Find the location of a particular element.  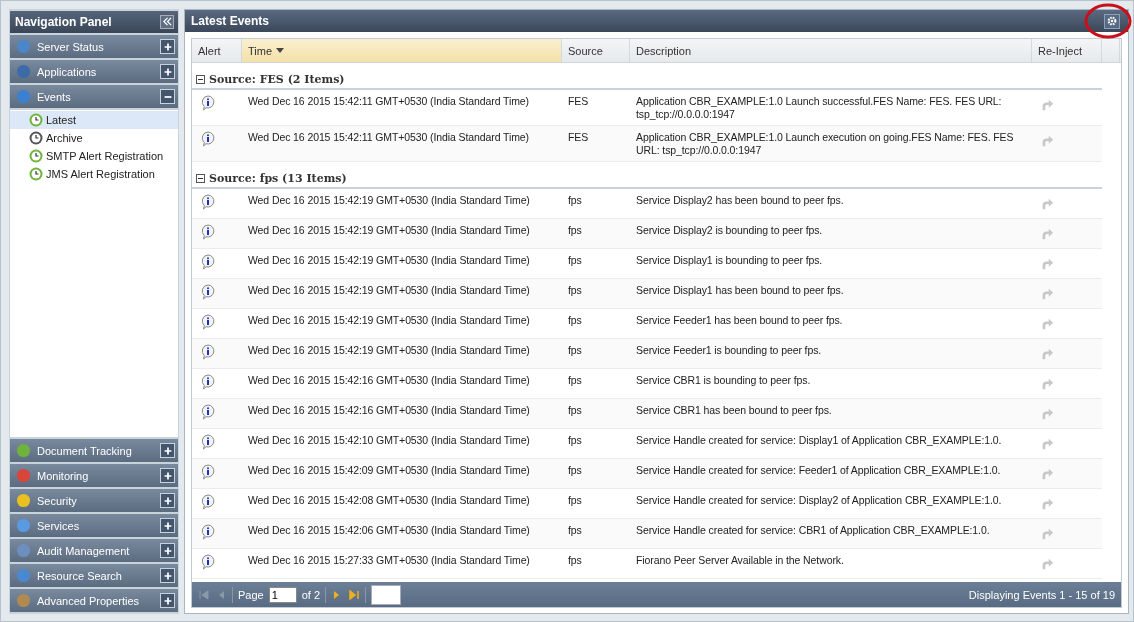

collapse-button is located at coordinates (167, 22).